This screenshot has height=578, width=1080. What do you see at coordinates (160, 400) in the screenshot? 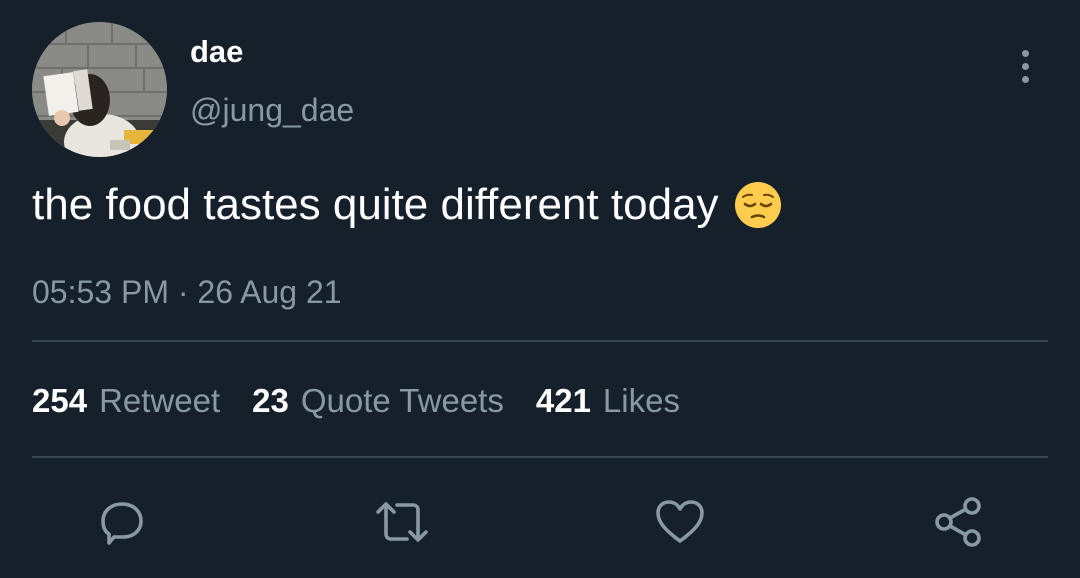
I see `retweet-label: Retweet` at bounding box center [160, 400].